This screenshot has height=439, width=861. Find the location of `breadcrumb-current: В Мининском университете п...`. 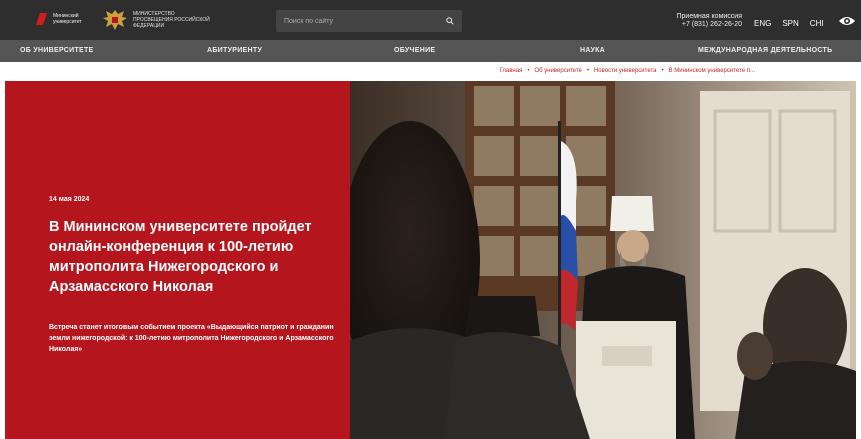

breadcrumb-current: В Мининском университете п... is located at coordinates (711, 71).